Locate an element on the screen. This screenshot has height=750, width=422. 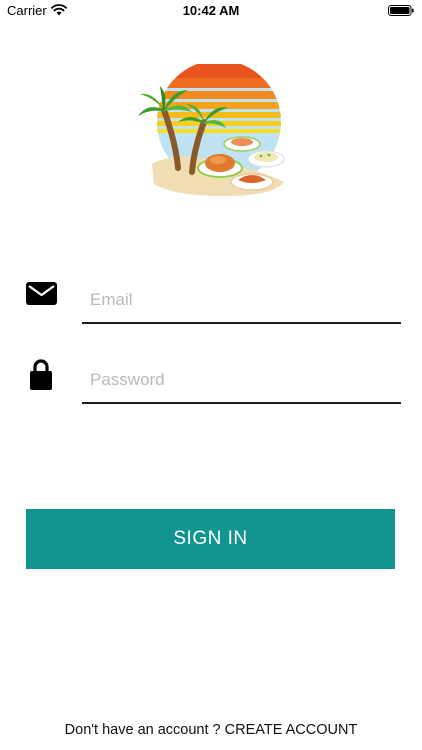
create-account-prompt: Don't have an account ? CREATE ACCOUNT is located at coordinates (211, 730).